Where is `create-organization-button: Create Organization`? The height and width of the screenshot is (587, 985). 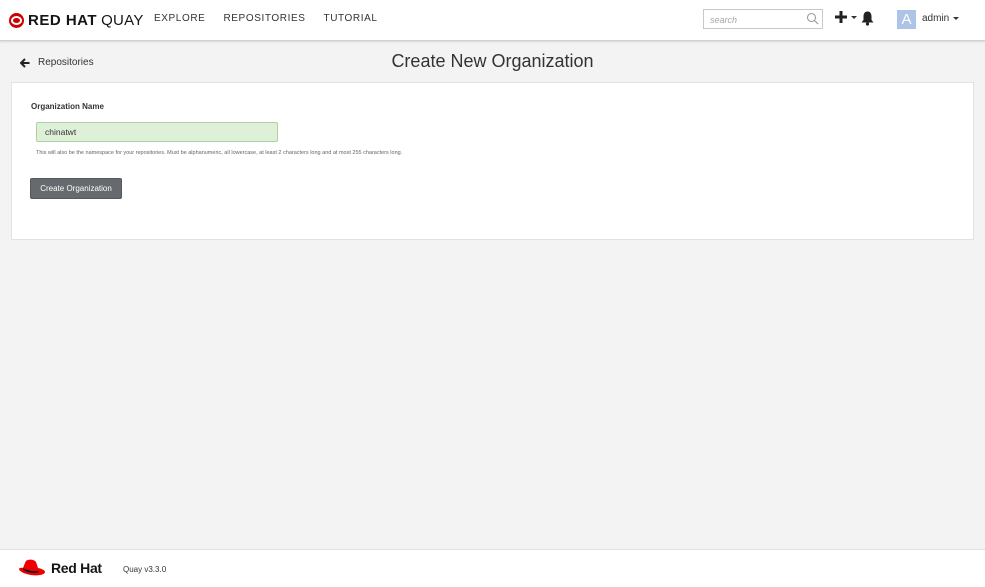
create-organization-button: Create Organization is located at coordinates (76, 188).